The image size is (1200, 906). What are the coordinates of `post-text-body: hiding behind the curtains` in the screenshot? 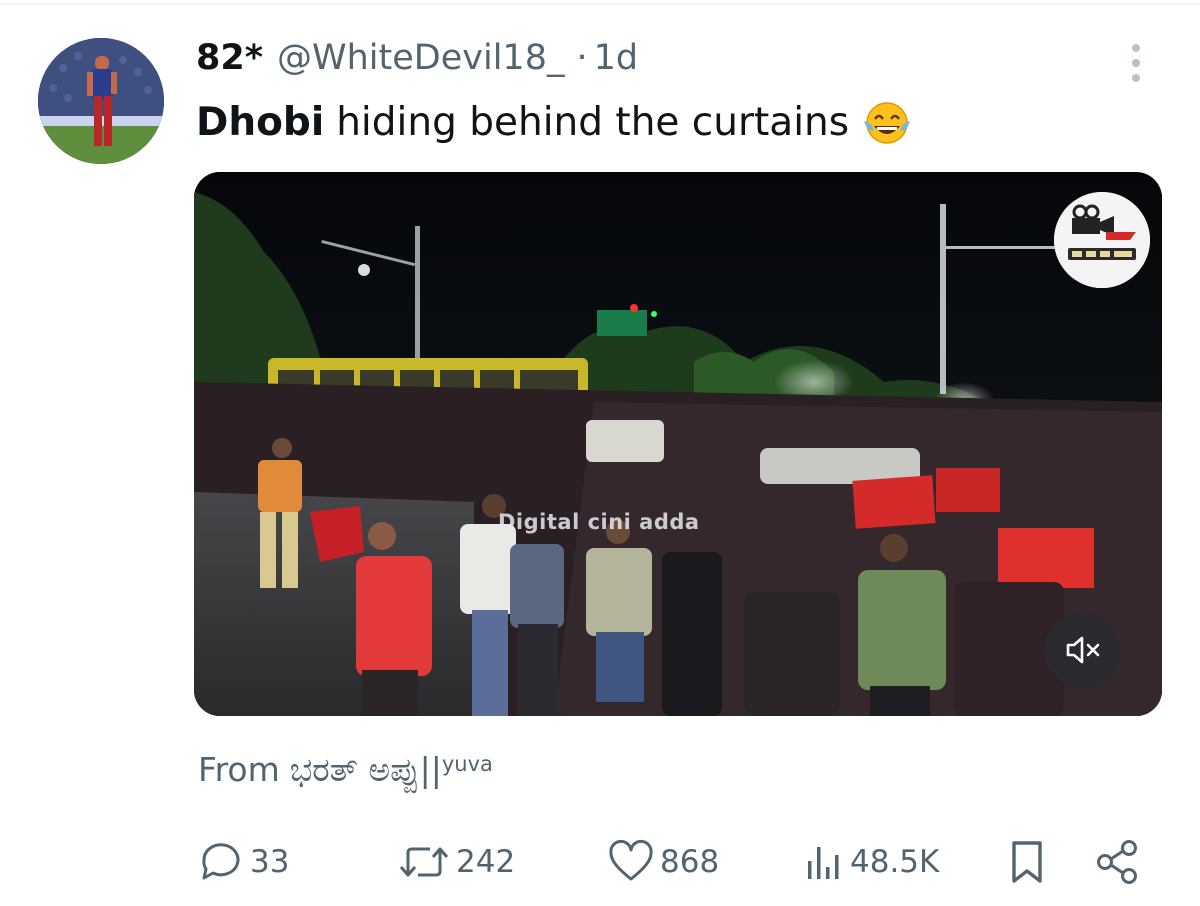 It's located at (593, 122).